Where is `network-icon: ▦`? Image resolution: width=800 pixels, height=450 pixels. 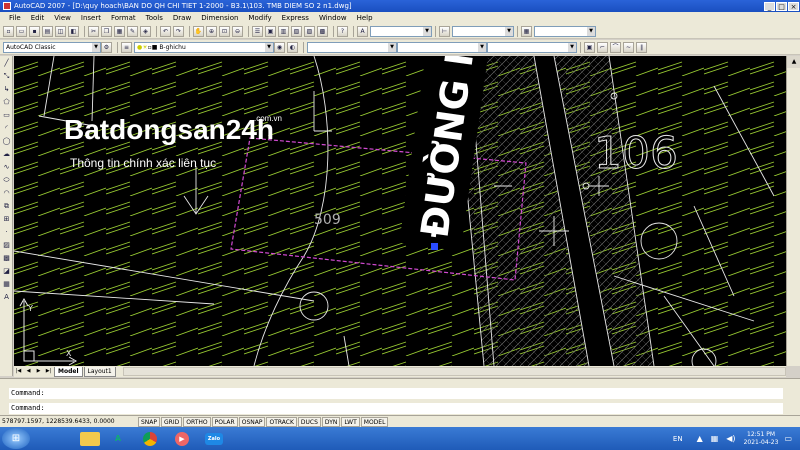 network-icon: ▦ is located at coordinates (715, 438).